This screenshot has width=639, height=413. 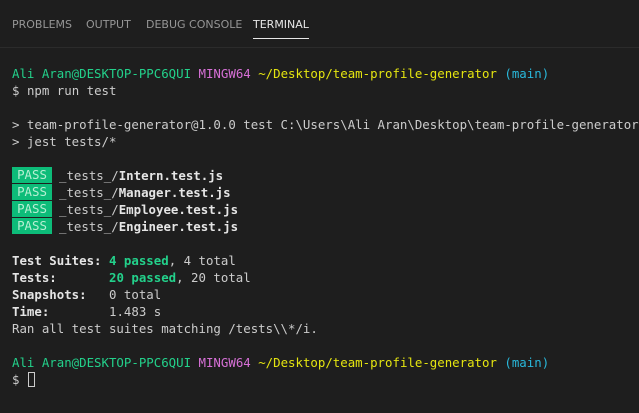 What do you see at coordinates (135, 311) in the screenshot?
I see `summary-value: 1.483 s` at bounding box center [135, 311].